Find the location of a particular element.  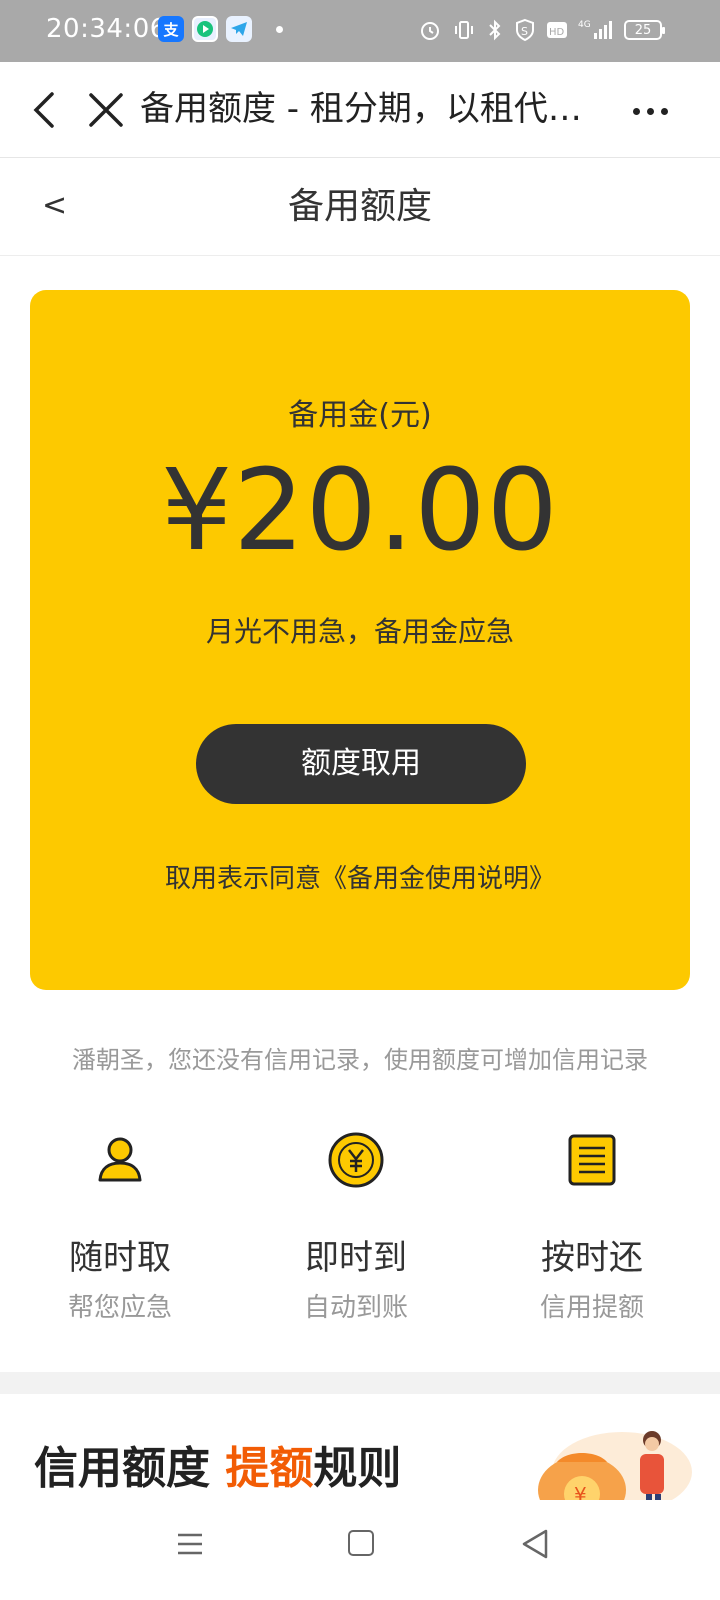

svg-text: 4G is located at coordinates (584, 25).